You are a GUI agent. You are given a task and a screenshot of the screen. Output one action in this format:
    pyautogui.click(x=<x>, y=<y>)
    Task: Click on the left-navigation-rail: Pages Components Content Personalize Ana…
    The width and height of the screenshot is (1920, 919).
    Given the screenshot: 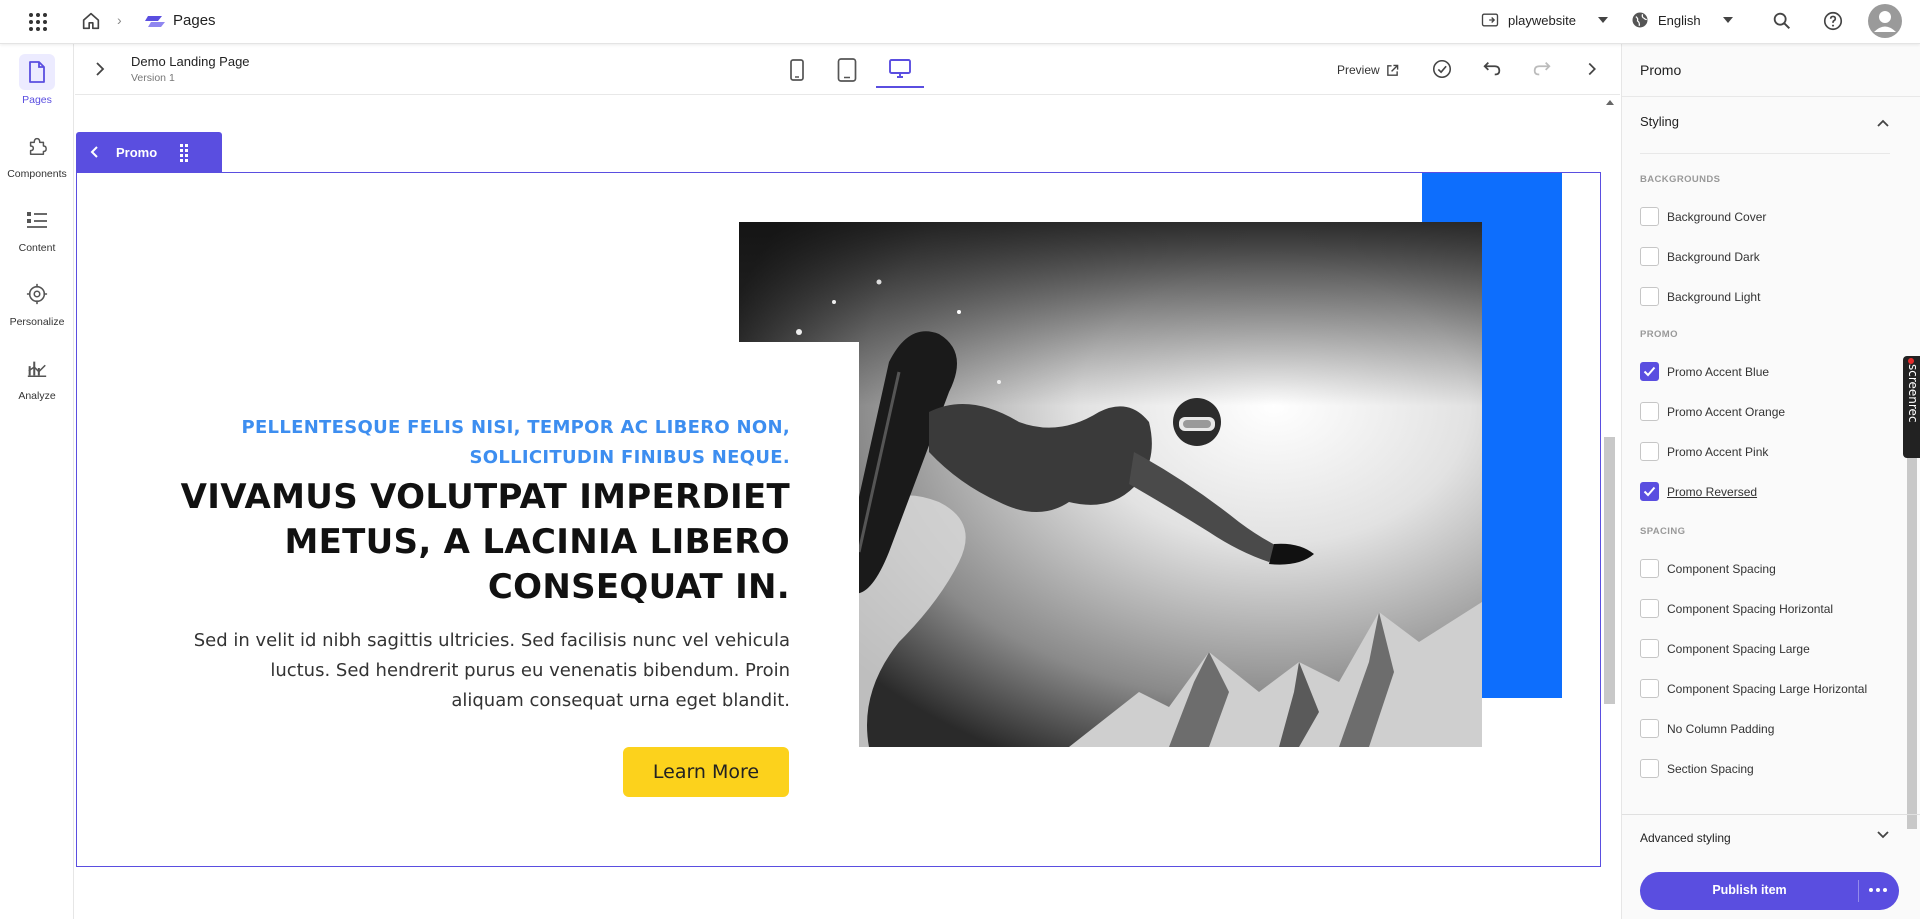 What is the action you would take?
    pyautogui.click(x=37, y=481)
    